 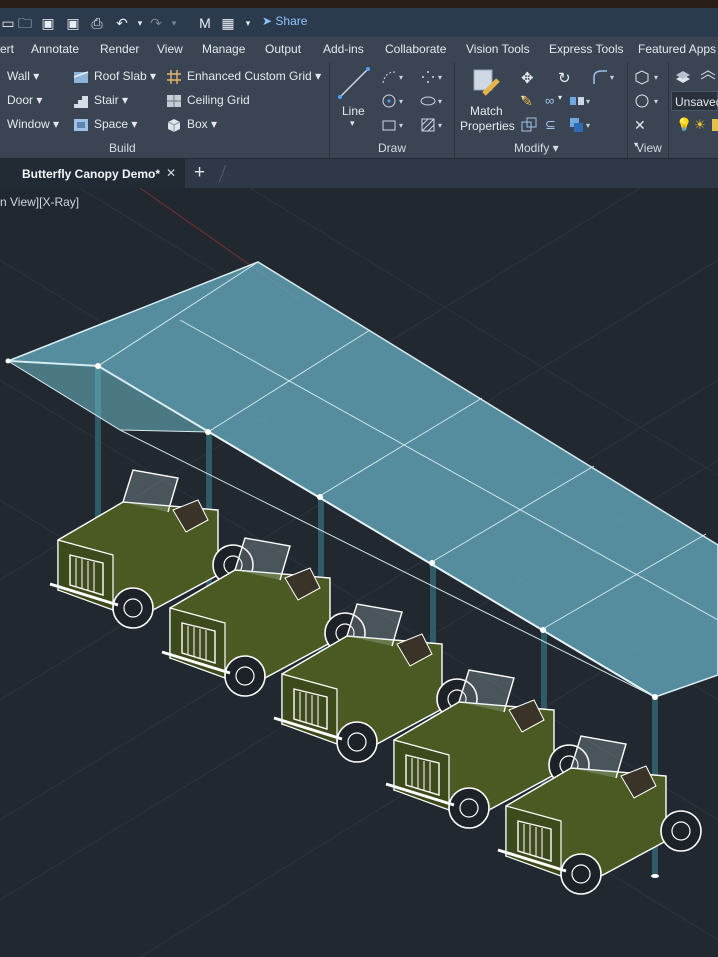 I want to click on undo-dropdown-icon: ▾, so click(x=140, y=23).